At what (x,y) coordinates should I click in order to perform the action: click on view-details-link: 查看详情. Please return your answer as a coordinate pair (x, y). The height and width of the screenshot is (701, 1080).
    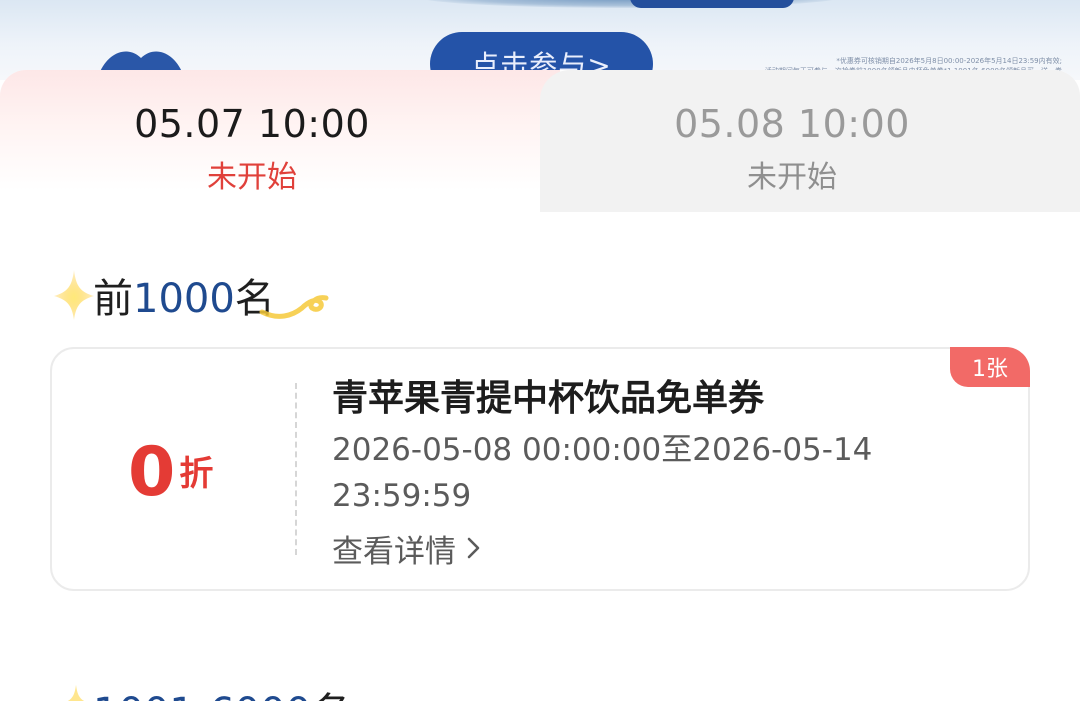
    Looking at the image, I should click on (407, 548).